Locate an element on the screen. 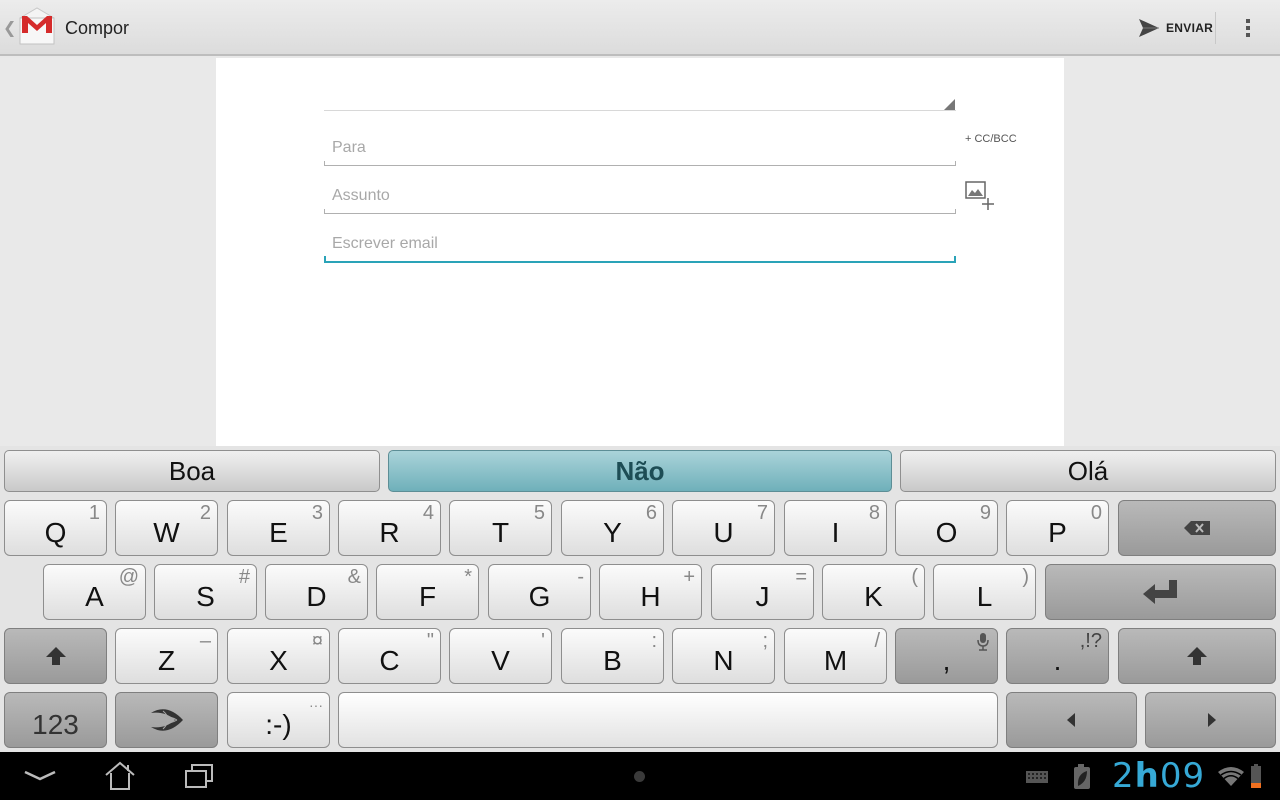 This screenshot has height=800, width=1280. cursor-left-icon is located at coordinates (1070, 720).